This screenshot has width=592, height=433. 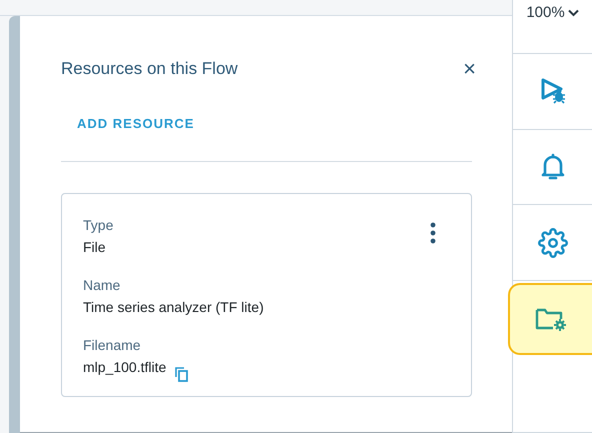 What do you see at coordinates (469, 69) in the screenshot?
I see `close-button: ×` at bounding box center [469, 69].